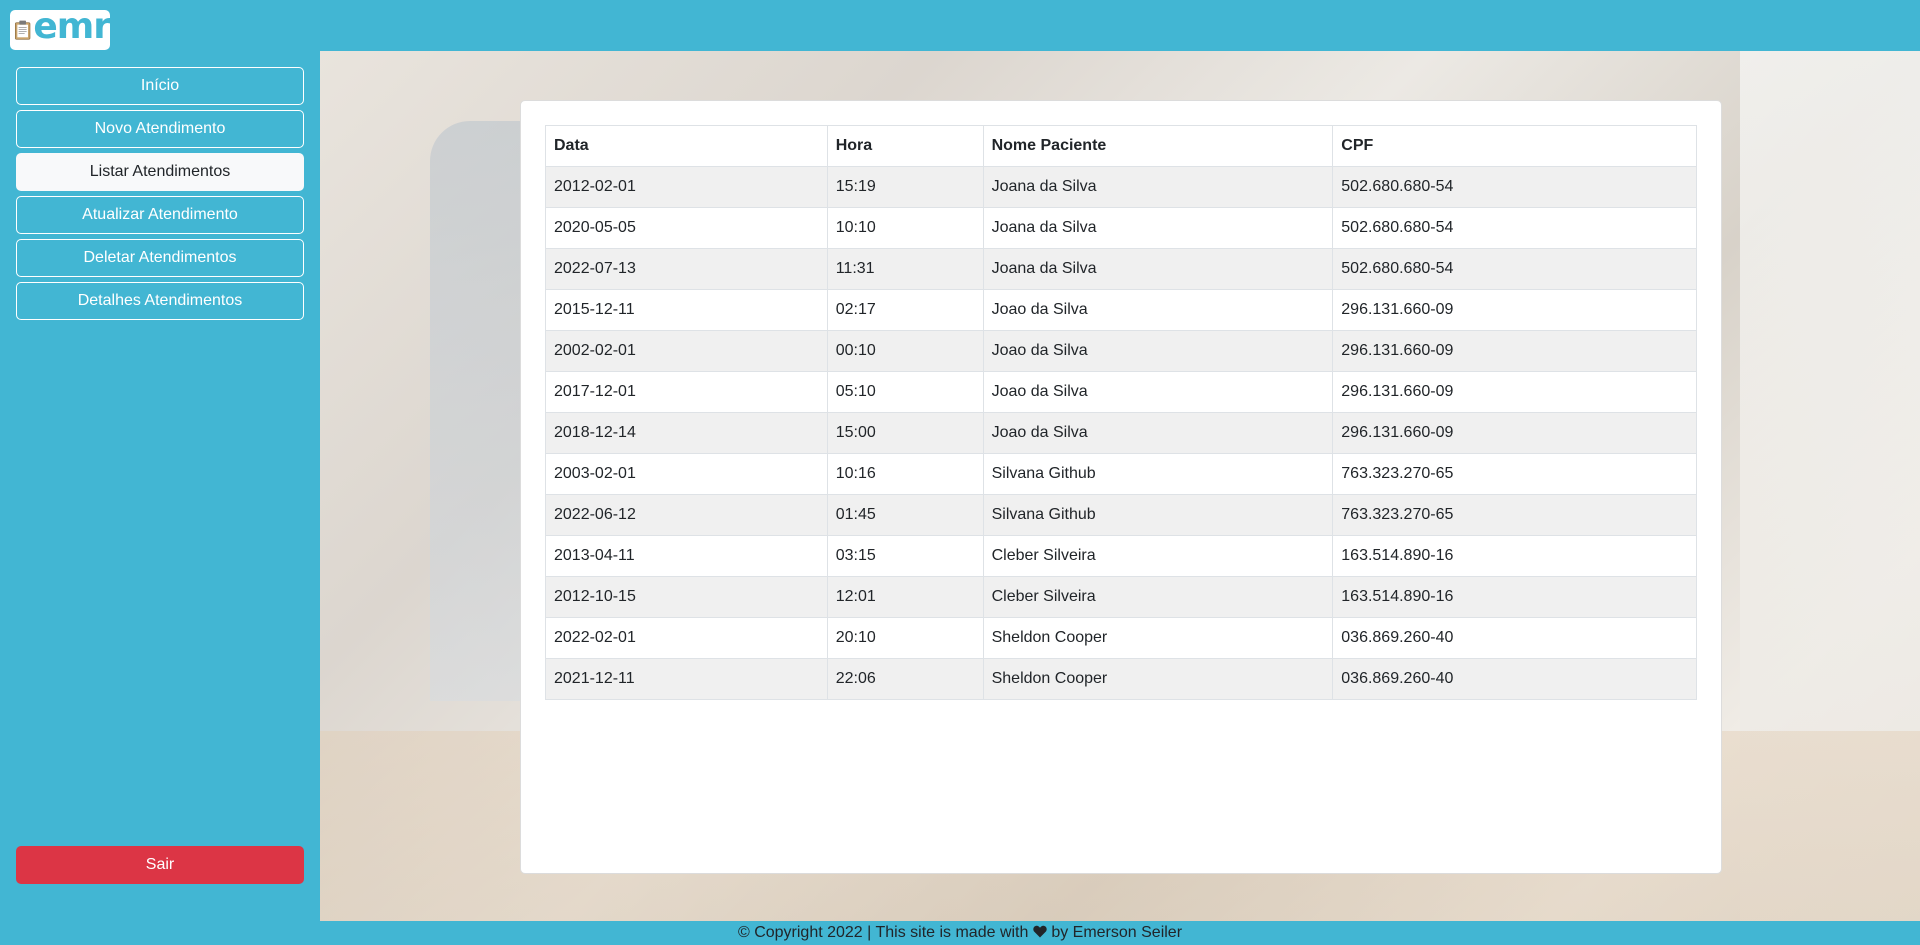  I want to click on sidebar-item-atualizar-atendimento: Atualizar Atendimento, so click(160, 215).